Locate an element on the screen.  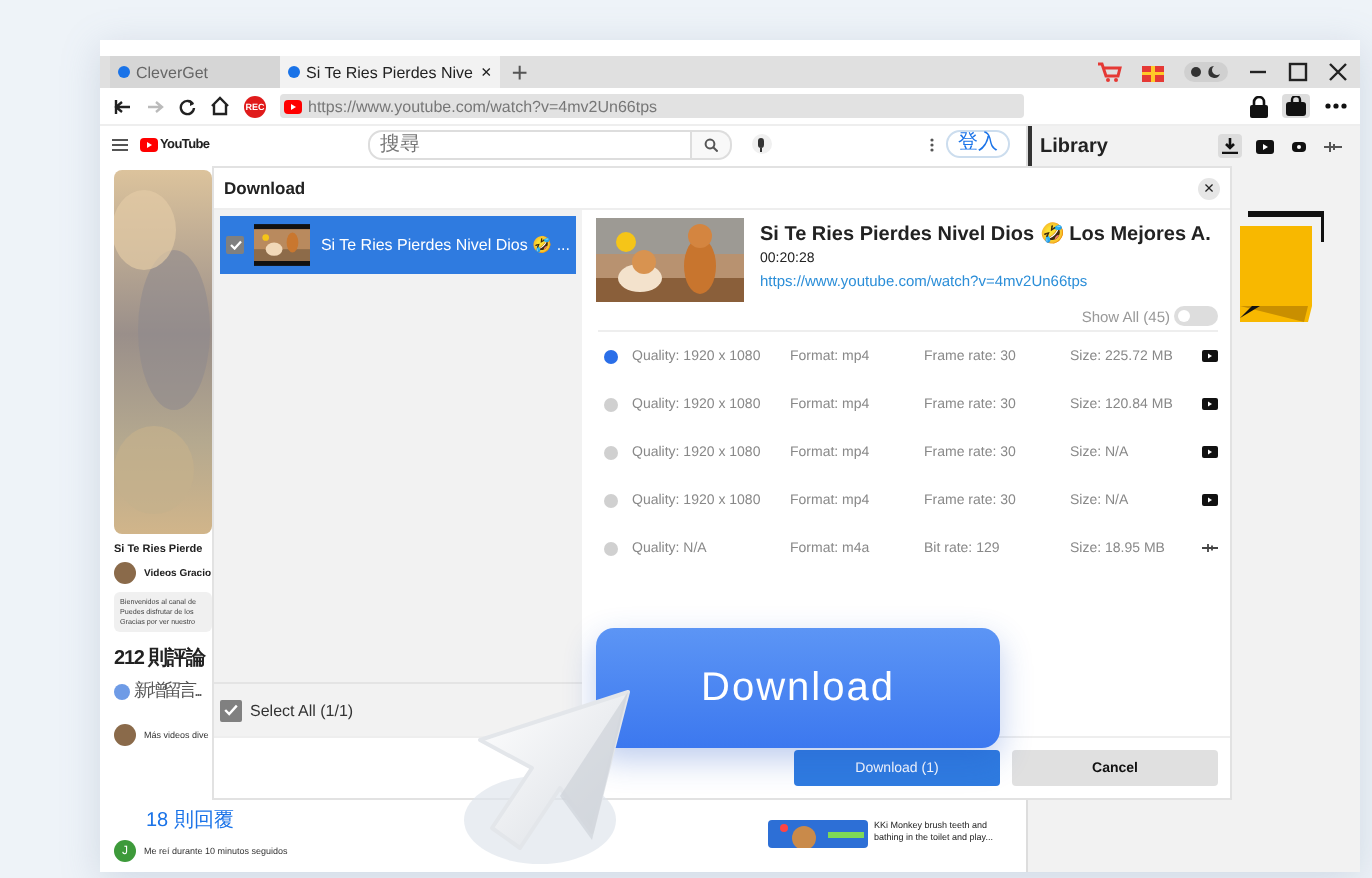
microphone-icon is located at coordinates (761, 144).